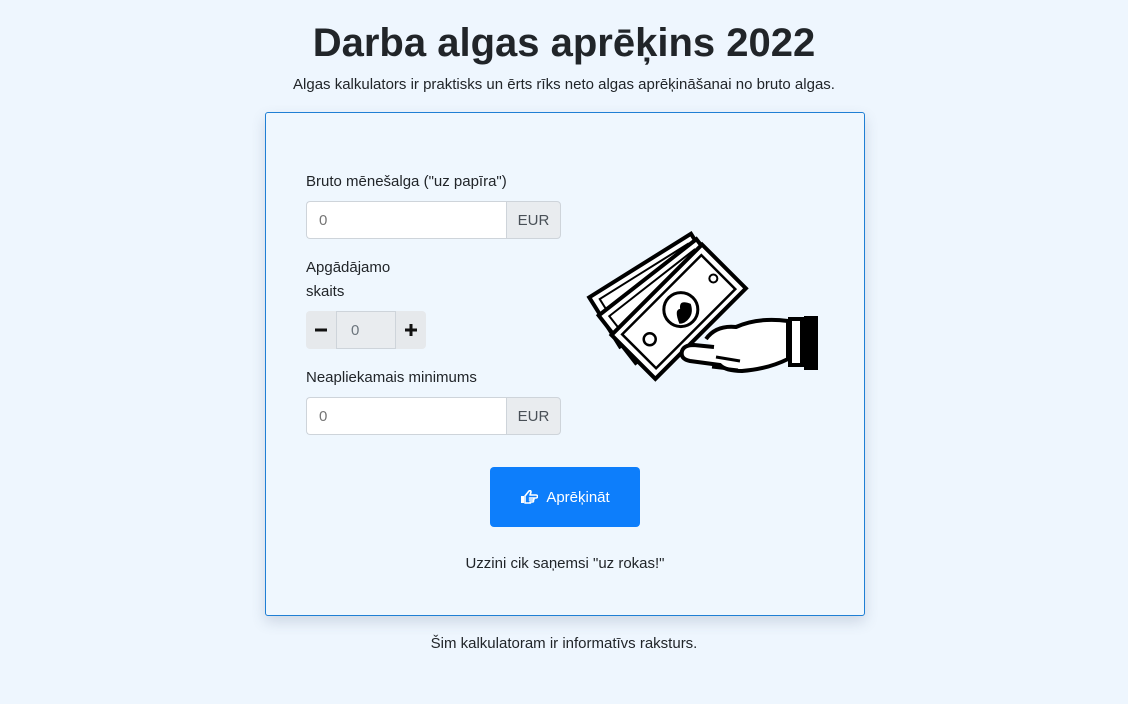 This screenshot has height=704, width=1128. I want to click on dependents-decrement-button, so click(321, 330).